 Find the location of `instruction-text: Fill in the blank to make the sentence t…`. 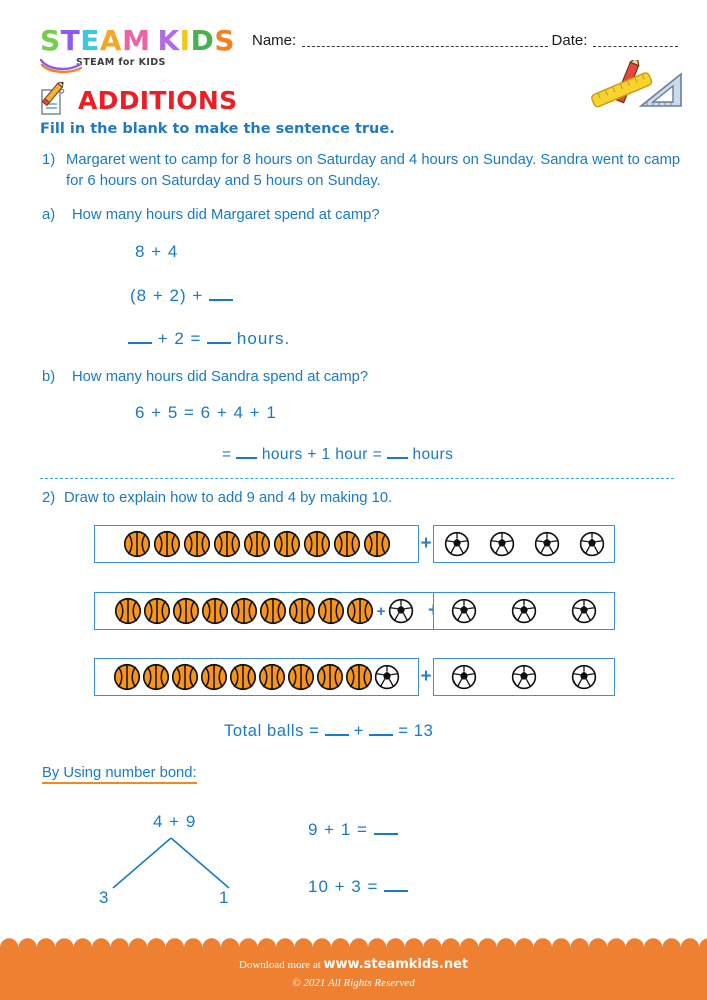

instruction-text: Fill in the blank to make the sentence t… is located at coordinates (217, 129).